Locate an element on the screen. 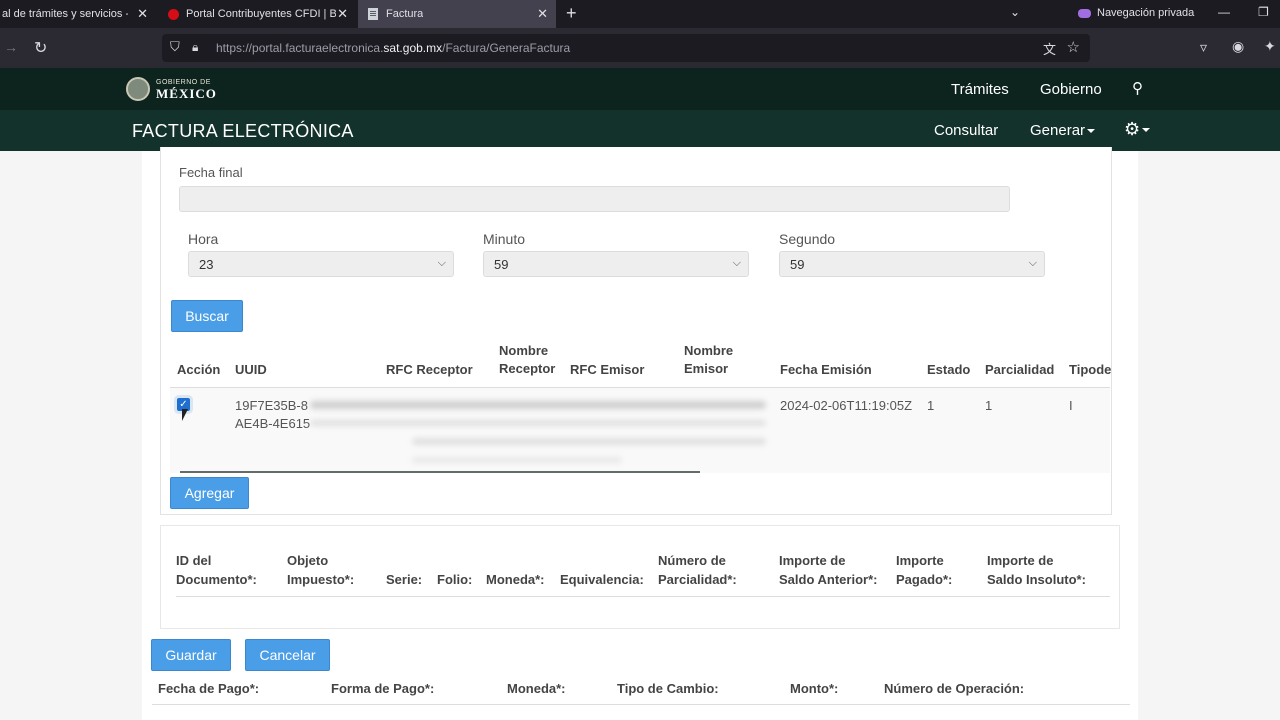 The height and width of the screenshot is (720, 1280). guardar-button: Guardar is located at coordinates (191, 655).